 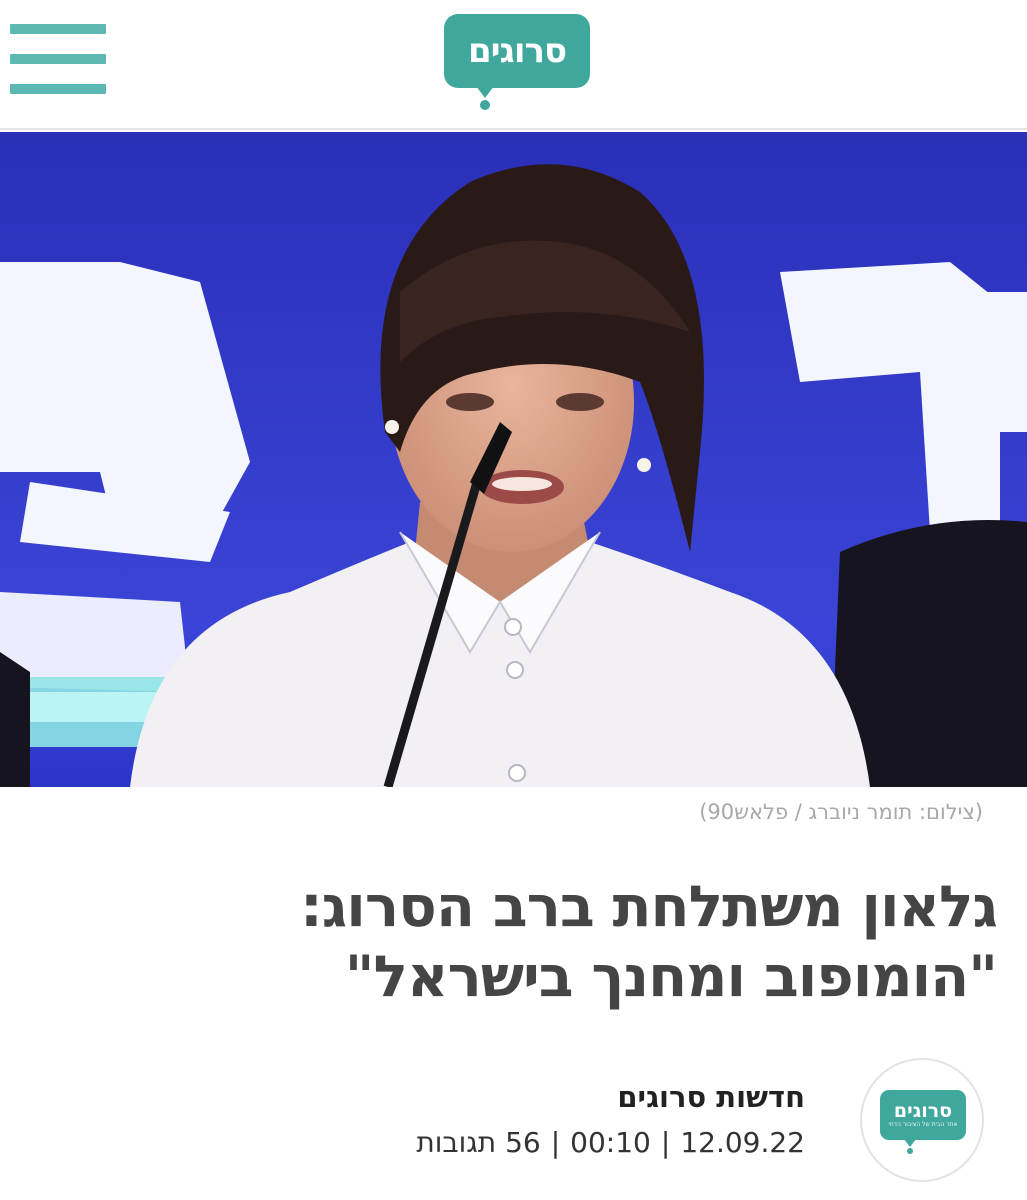 What do you see at coordinates (671, 977) in the screenshot?
I see `headline-line-2: "הומופוב ומחנך בישראל"` at bounding box center [671, 977].